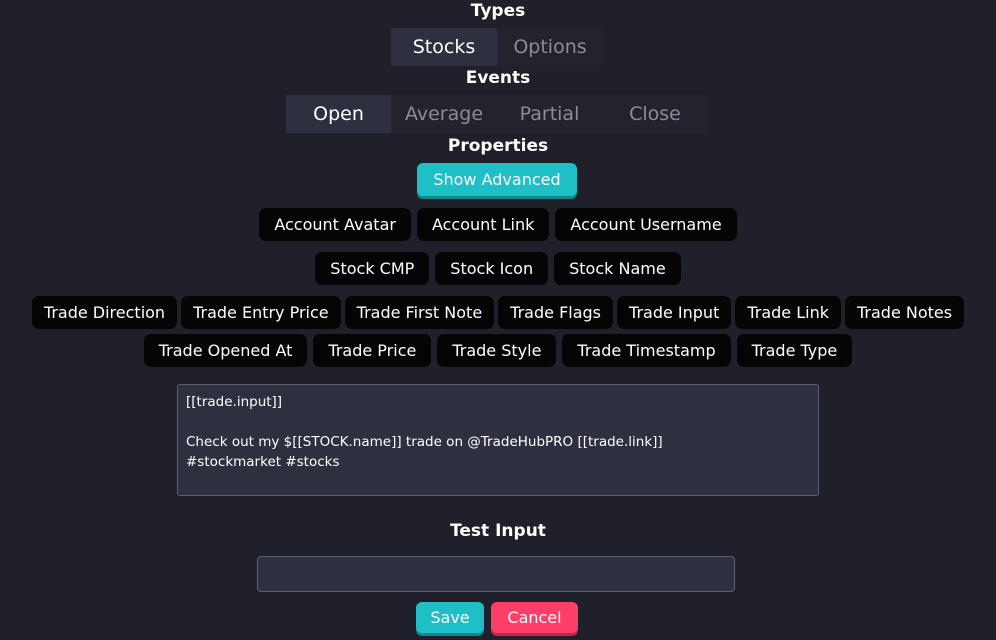 This screenshot has width=996, height=640. What do you see at coordinates (674, 312) in the screenshot?
I see `property-trade-input: Trade Input` at bounding box center [674, 312].